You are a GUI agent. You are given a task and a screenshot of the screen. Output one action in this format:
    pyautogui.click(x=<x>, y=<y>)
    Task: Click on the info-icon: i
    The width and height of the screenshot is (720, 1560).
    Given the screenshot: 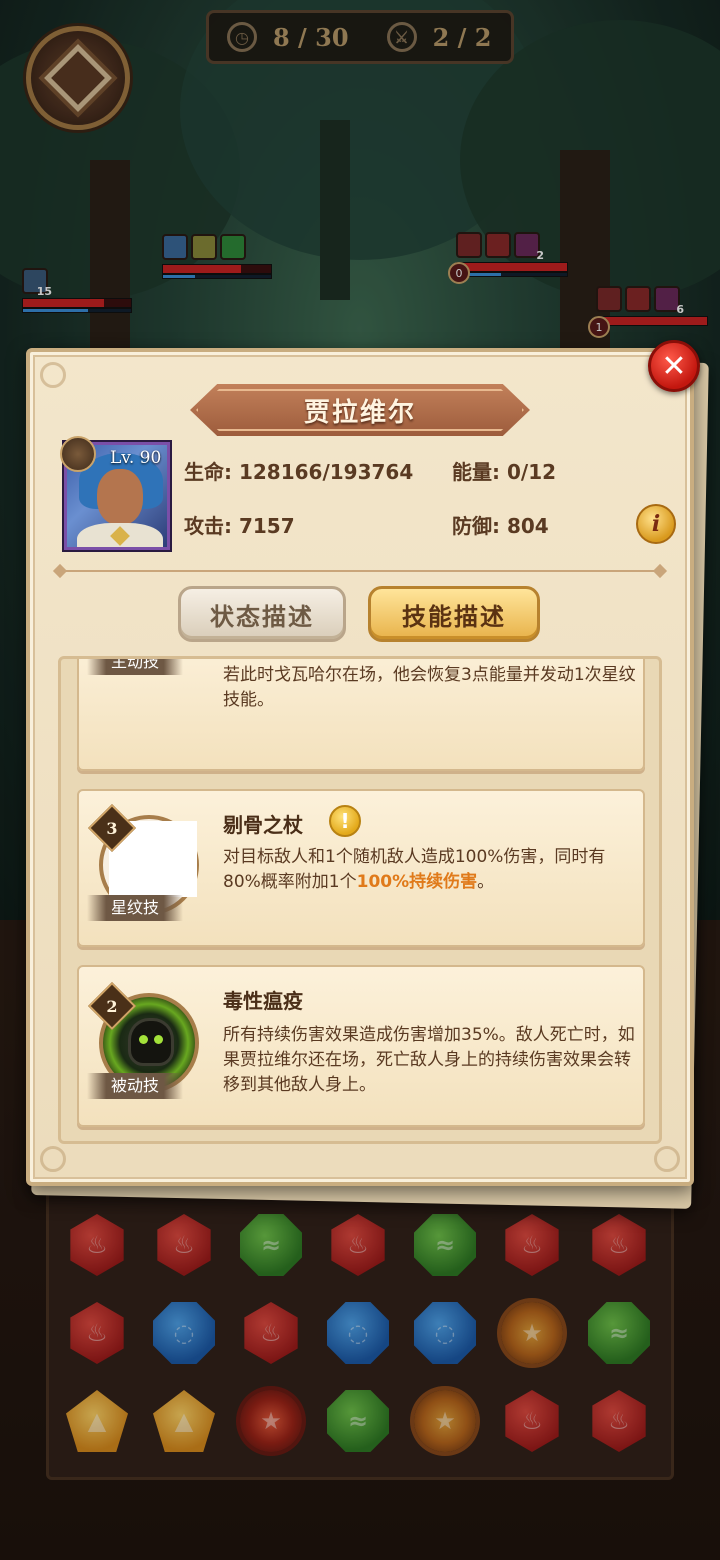 What is the action you would take?
    pyautogui.click(x=656, y=524)
    